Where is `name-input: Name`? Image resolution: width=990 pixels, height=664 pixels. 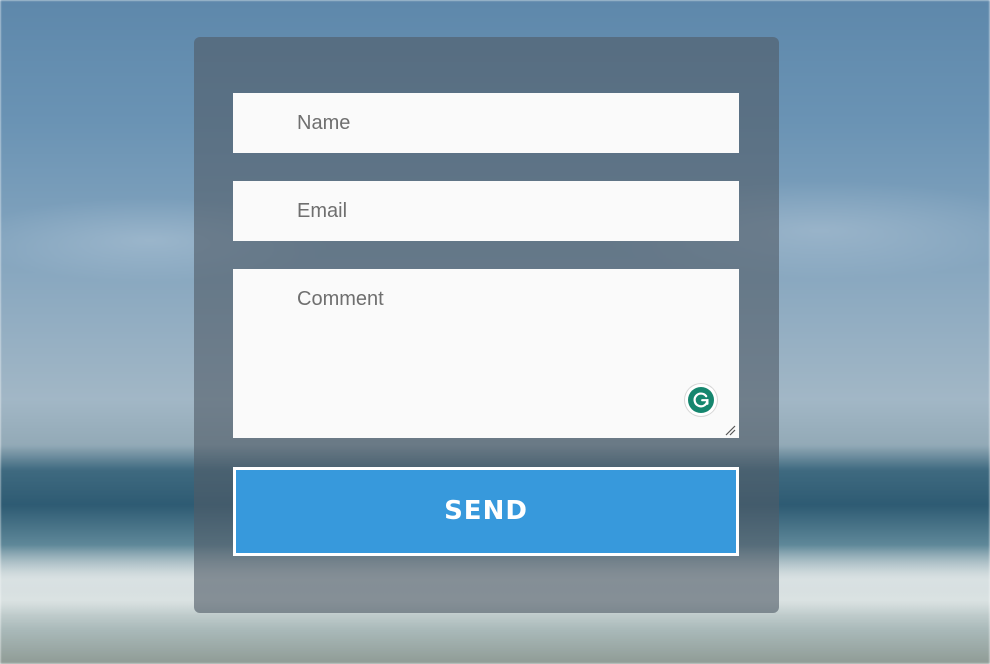
name-input: Name is located at coordinates (486, 123).